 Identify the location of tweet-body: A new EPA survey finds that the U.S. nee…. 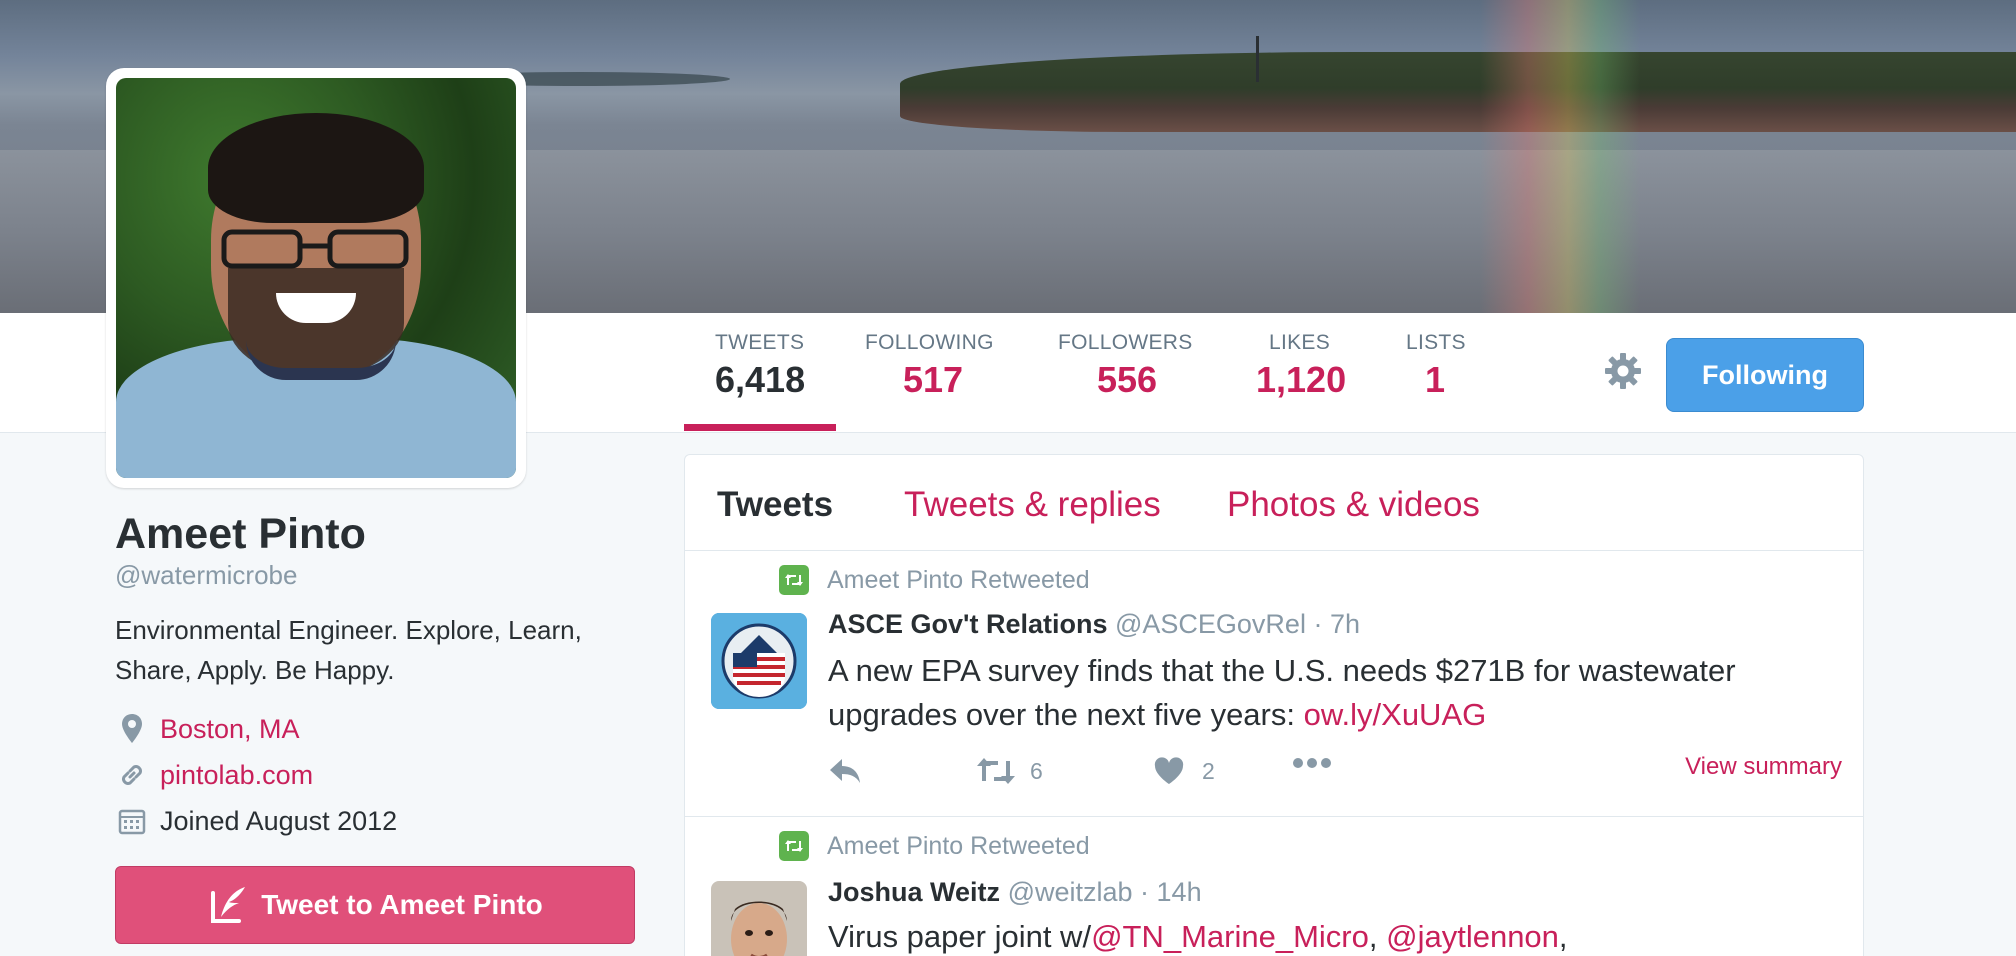
(1282, 692).